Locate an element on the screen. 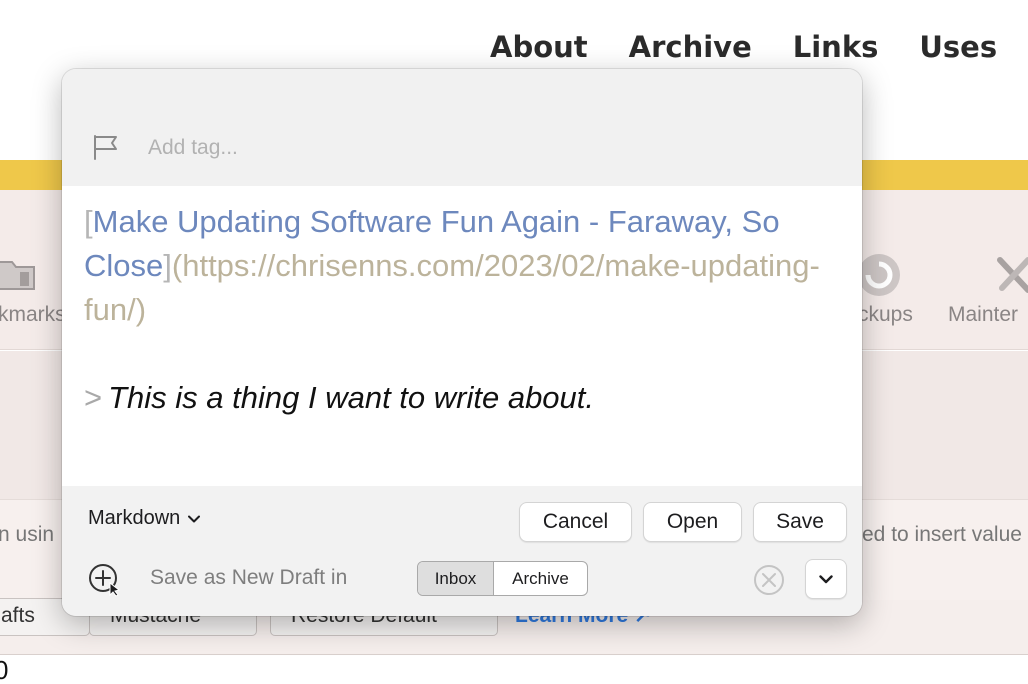 The width and height of the screenshot is (1028, 684). destination-archive: Archive is located at coordinates (540, 578).